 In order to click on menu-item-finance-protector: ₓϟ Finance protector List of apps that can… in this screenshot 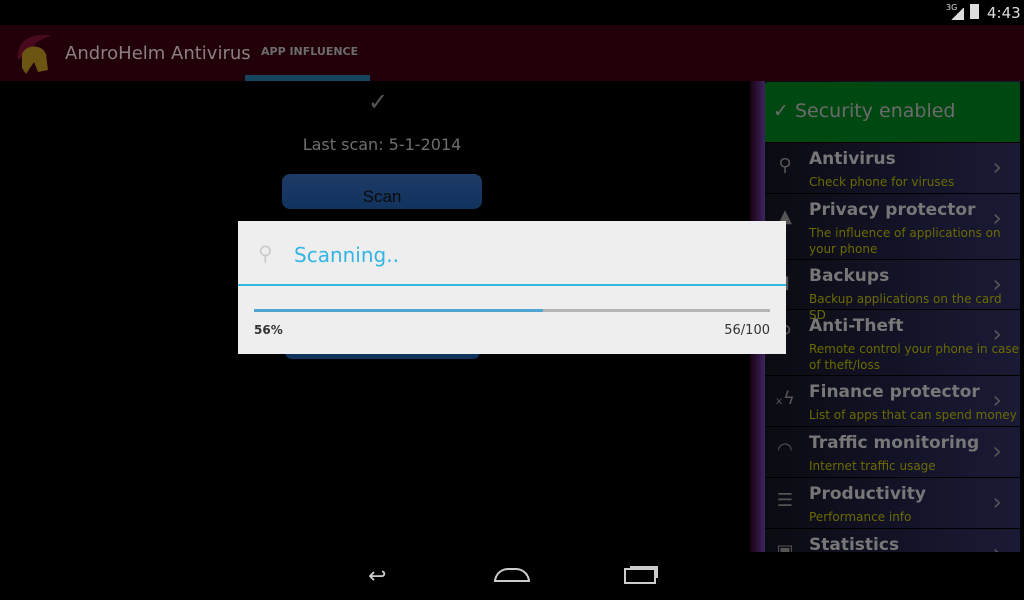, I will do `click(892, 400)`.